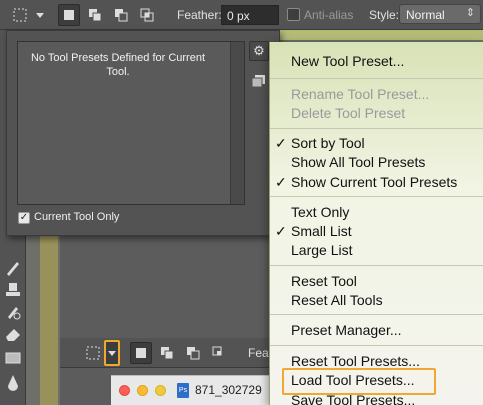 This screenshot has width=483, height=405. I want to click on preset-list-scrollbar, so click(237, 123).